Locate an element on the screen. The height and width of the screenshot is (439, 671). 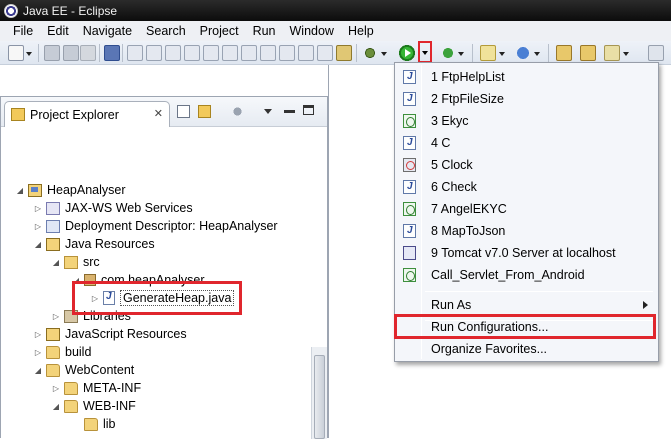
new-project-dropdown-icon is located at coordinates (502, 53).